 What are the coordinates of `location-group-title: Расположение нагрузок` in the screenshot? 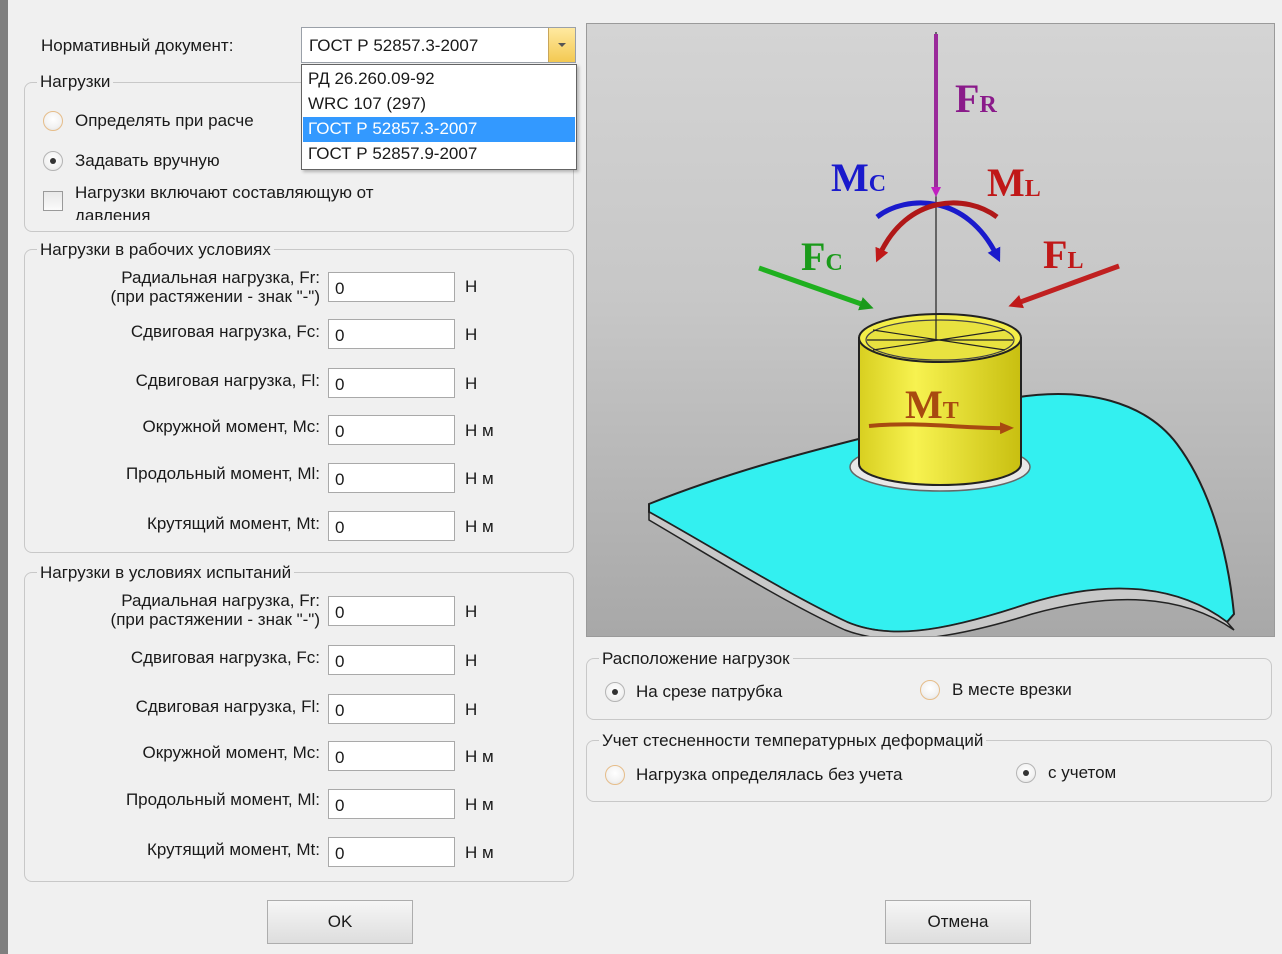 It's located at (696, 659).